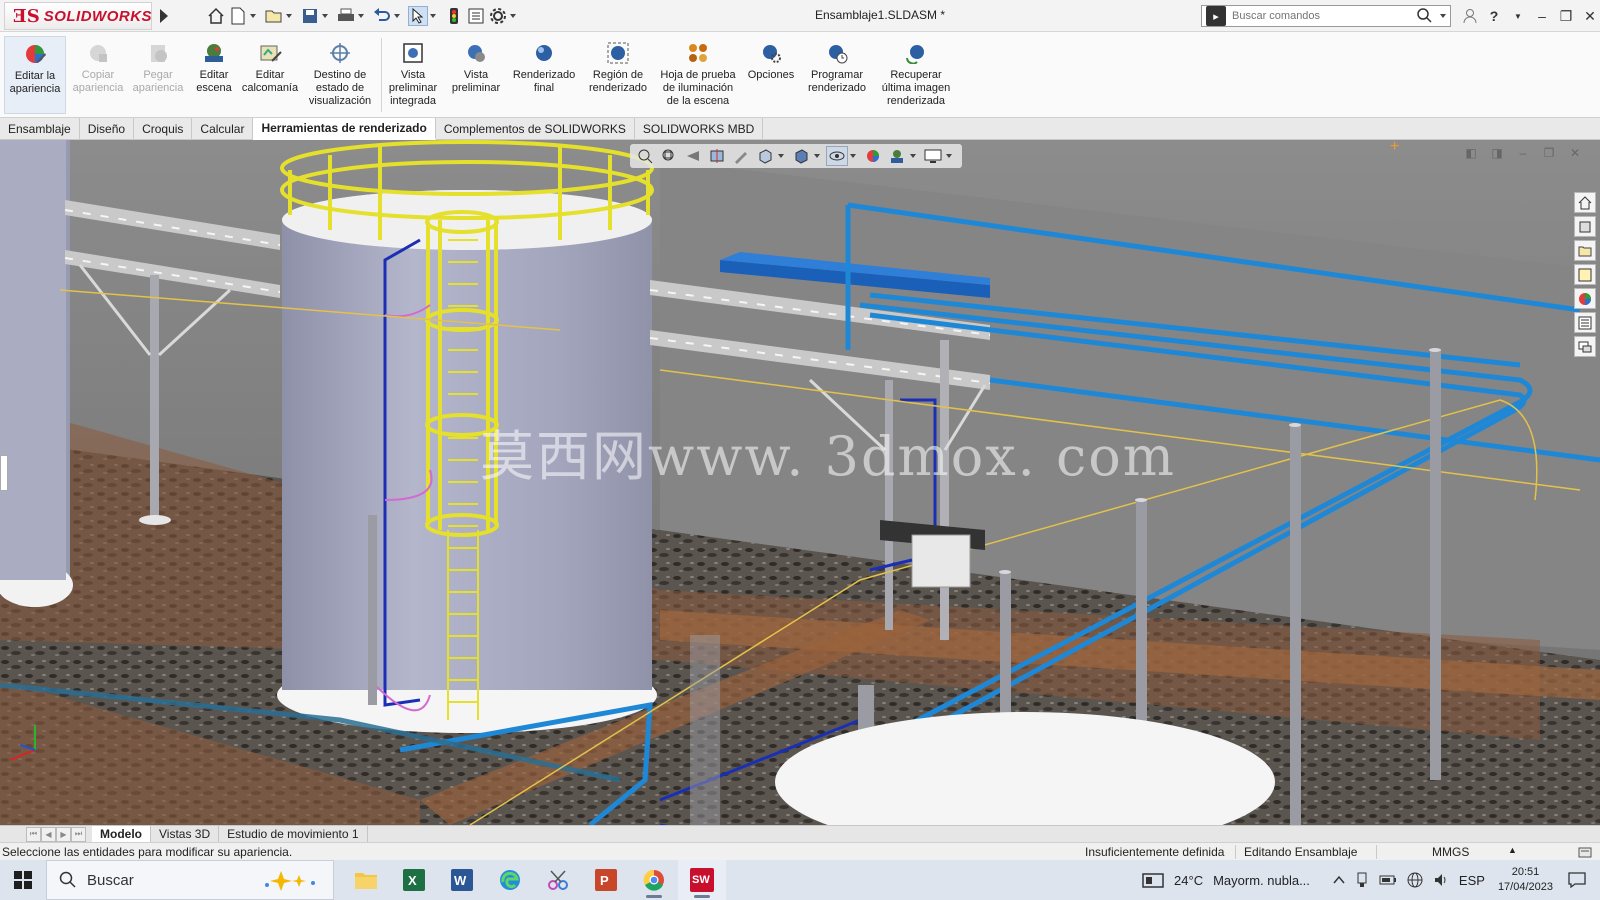 The width and height of the screenshot is (1600, 900). What do you see at coordinates (397, 16) in the screenshot?
I see `undo-dropdown-icon` at bounding box center [397, 16].